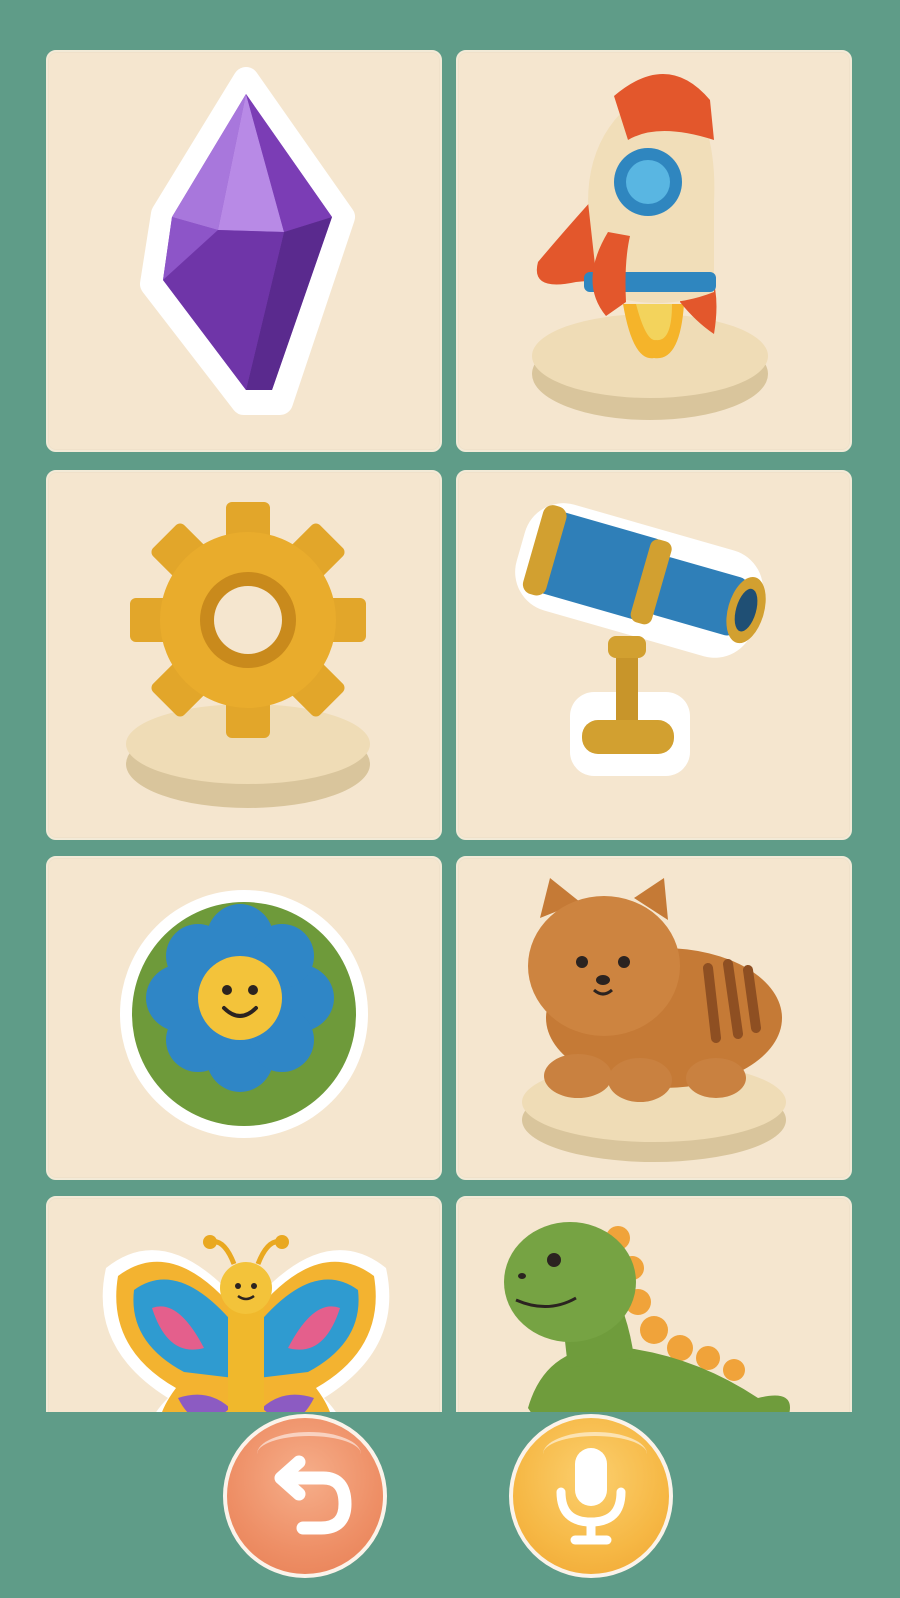  I want to click on smiling-flower-icon, so click(244, 1014).